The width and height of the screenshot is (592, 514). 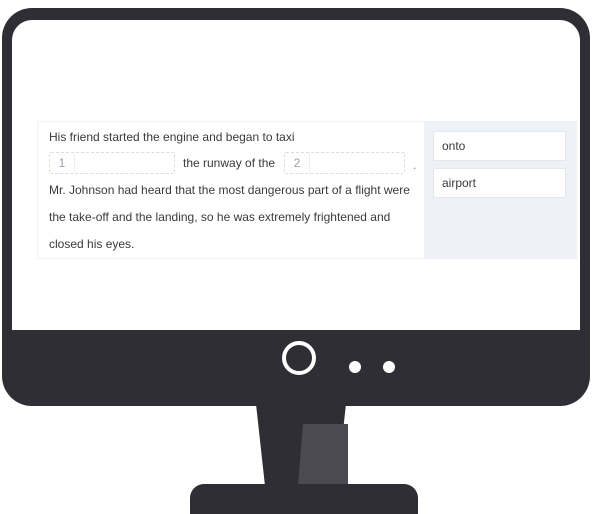 What do you see at coordinates (344, 163) in the screenshot?
I see `blank-2-dropzone: 2` at bounding box center [344, 163].